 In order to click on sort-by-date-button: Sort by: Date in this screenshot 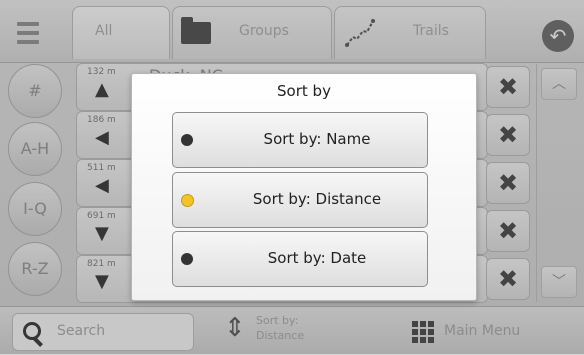, I will do `click(300, 259)`.